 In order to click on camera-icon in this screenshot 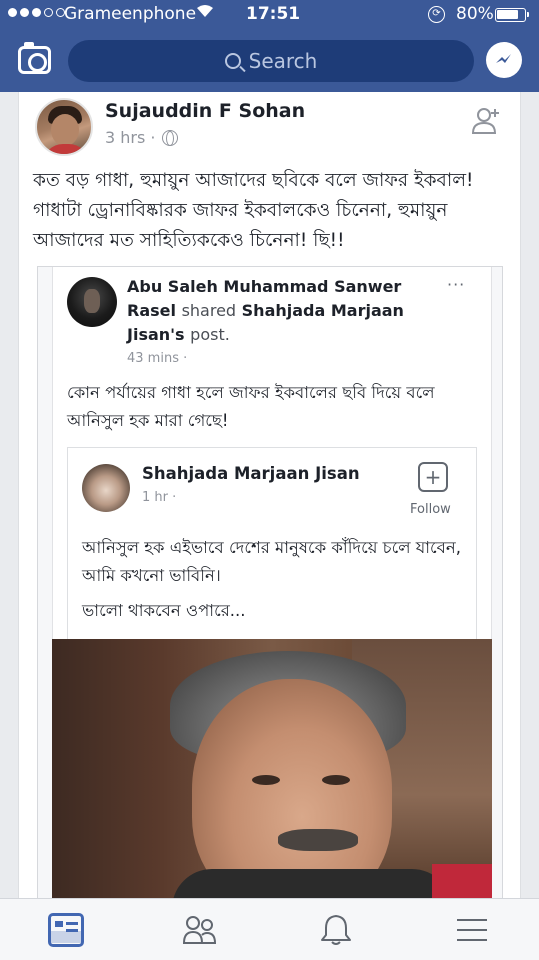, I will do `click(34, 58)`.